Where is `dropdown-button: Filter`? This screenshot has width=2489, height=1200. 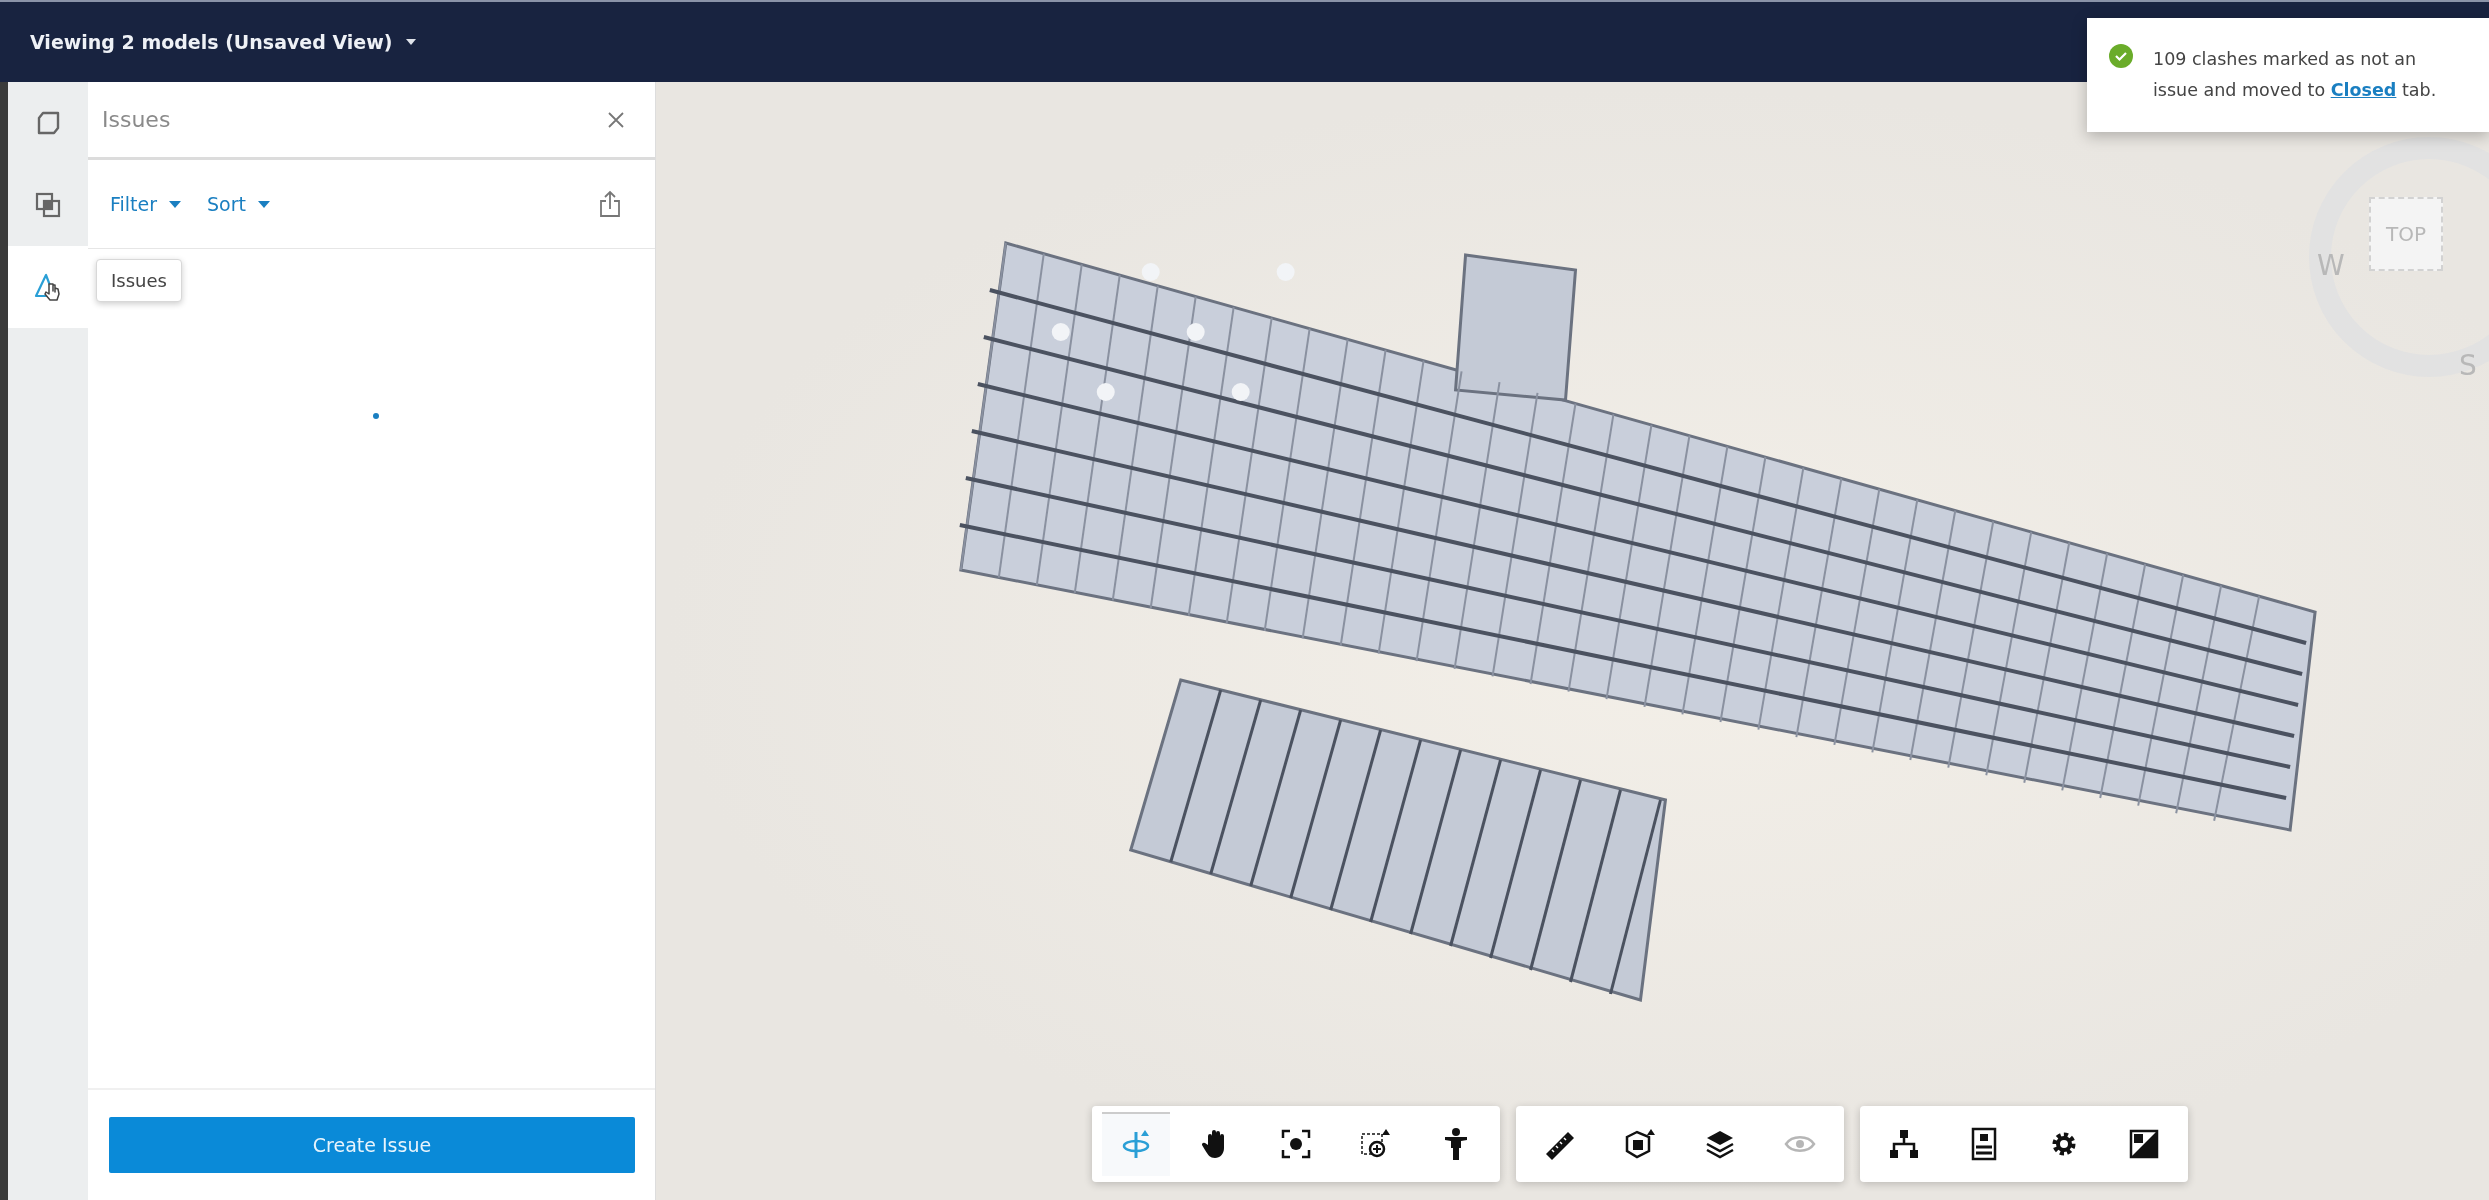 dropdown-button: Filter is located at coordinates (146, 204).